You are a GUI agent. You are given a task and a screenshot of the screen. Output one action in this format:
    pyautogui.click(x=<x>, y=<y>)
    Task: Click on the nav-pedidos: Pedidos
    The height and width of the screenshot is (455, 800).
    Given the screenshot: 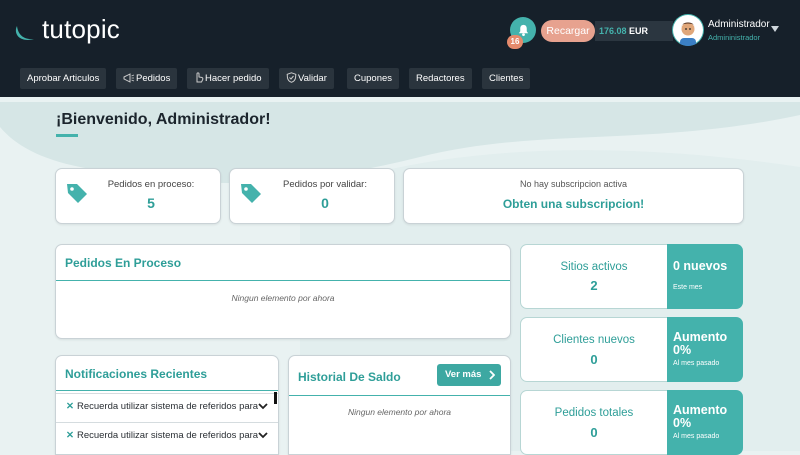 What is the action you would take?
    pyautogui.click(x=147, y=78)
    